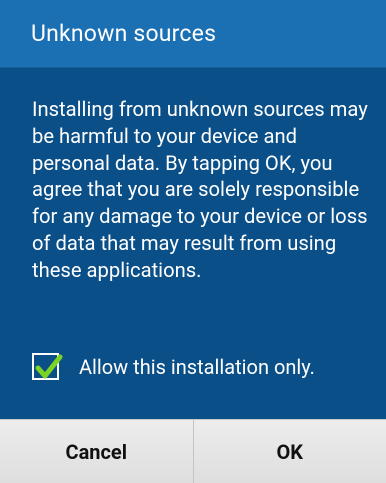  I want to click on allow-once-checkbox, so click(47, 366).